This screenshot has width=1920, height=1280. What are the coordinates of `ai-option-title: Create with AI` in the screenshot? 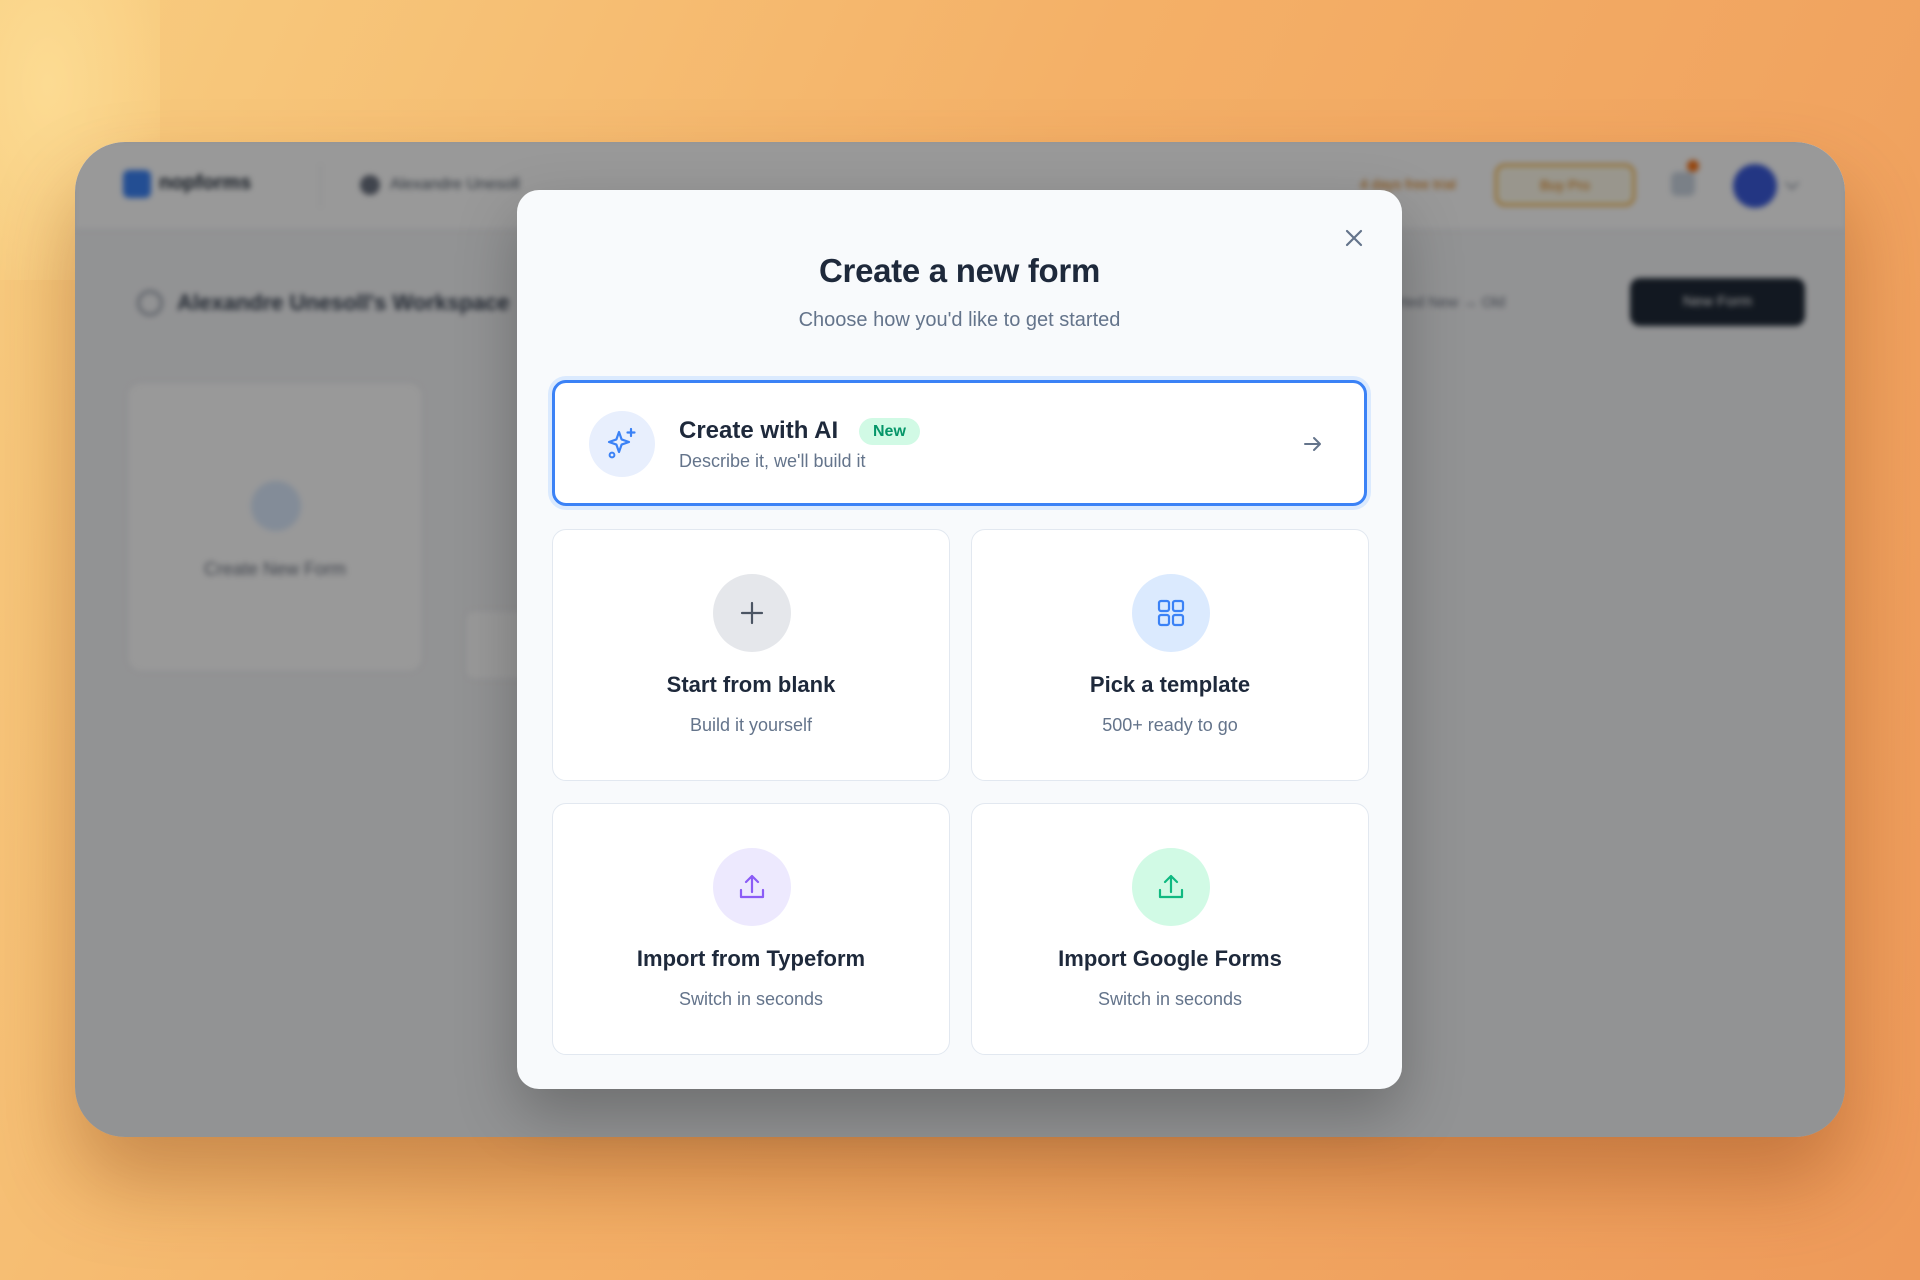 It's located at (759, 430).